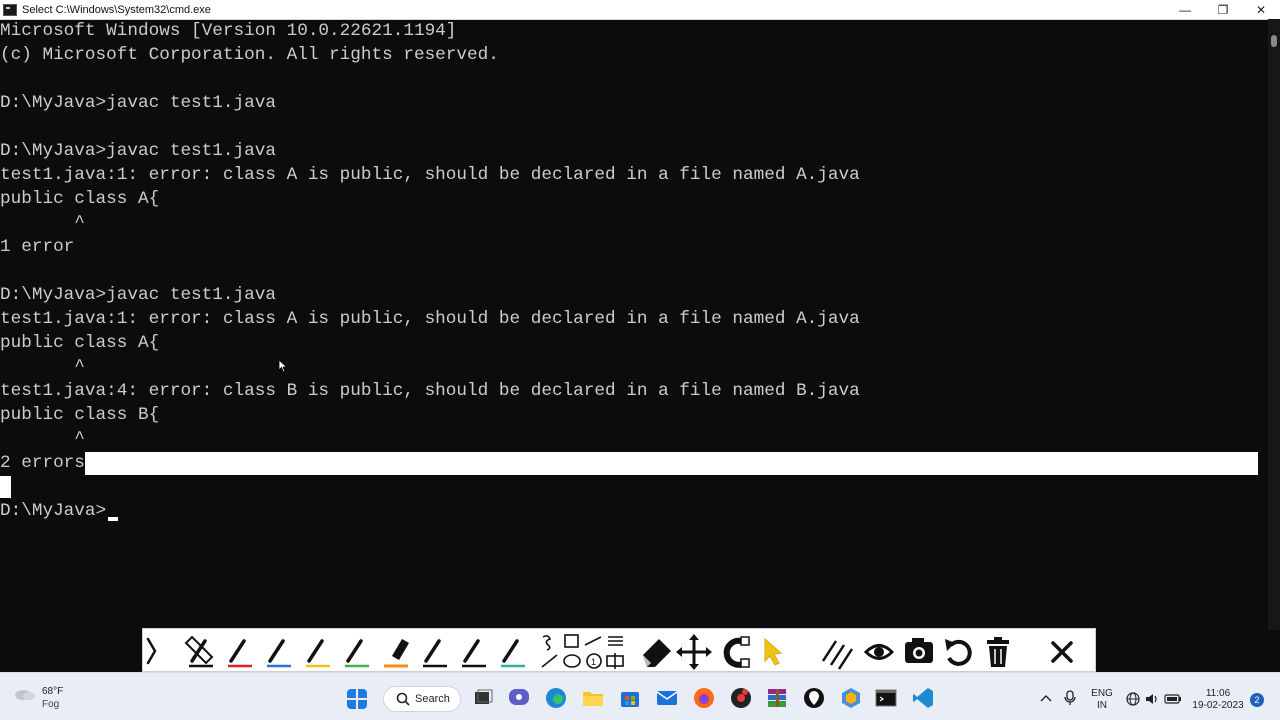 This screenshot has height=720, width=1280. I want to click on globe-network-icon, so click(1133, 699).